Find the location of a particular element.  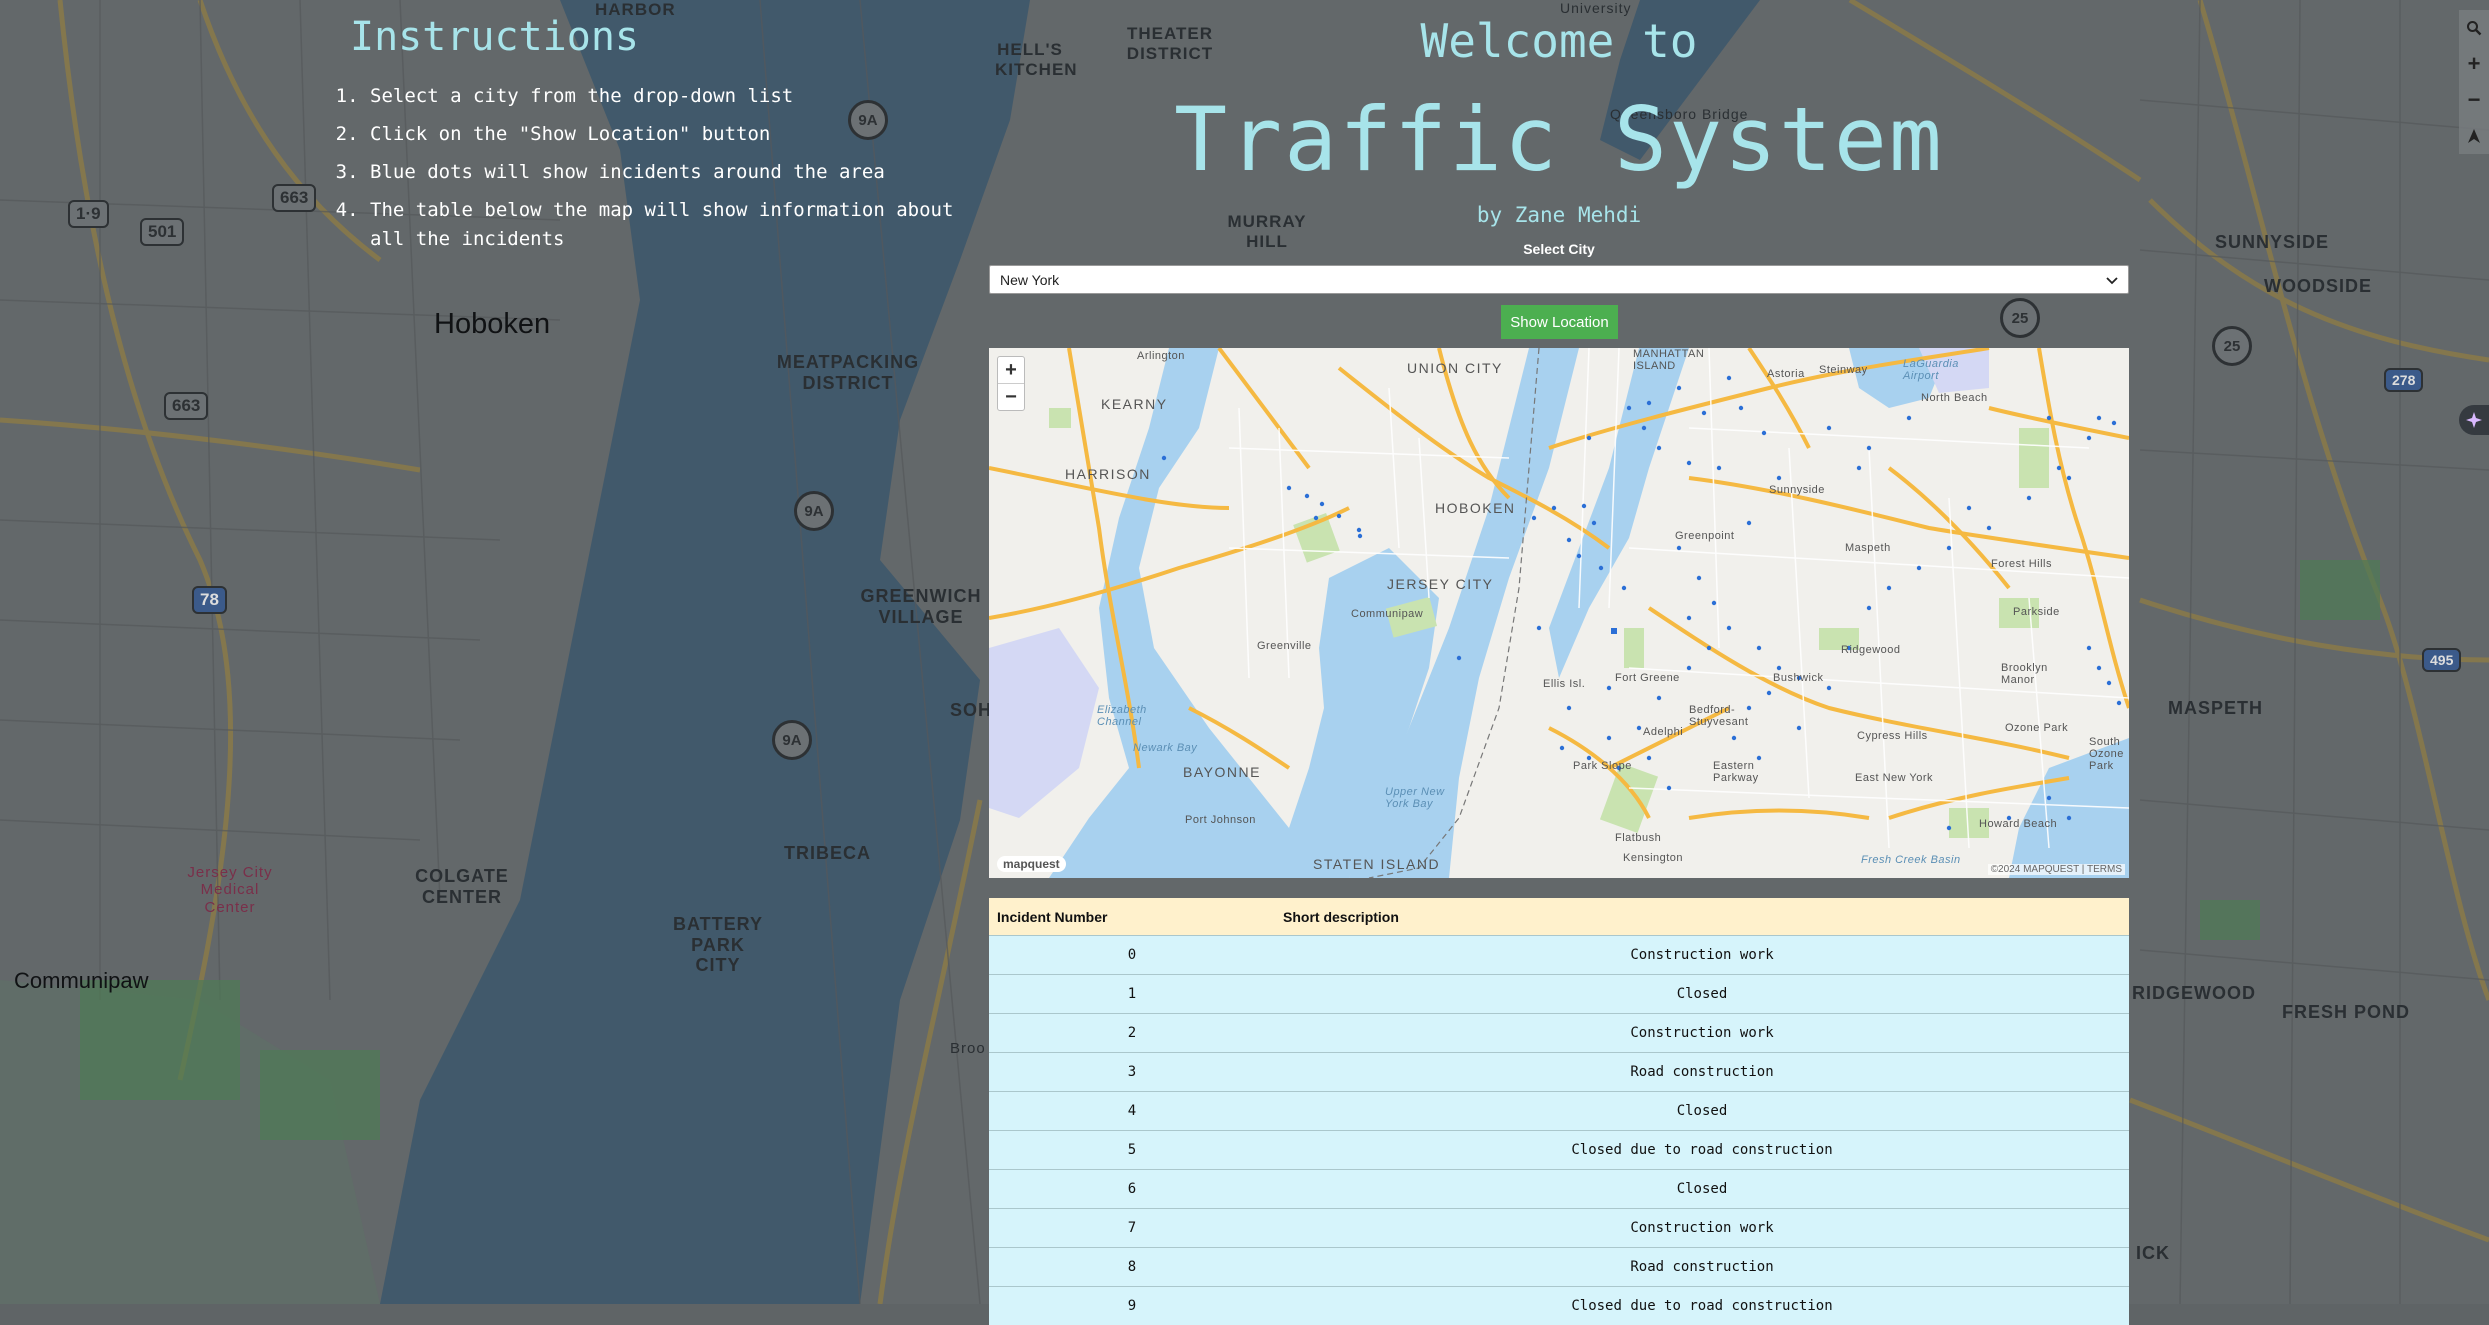

bg-label-meatpacking: MEATPACKING DISTRICT is located at coordinates (848, 372).